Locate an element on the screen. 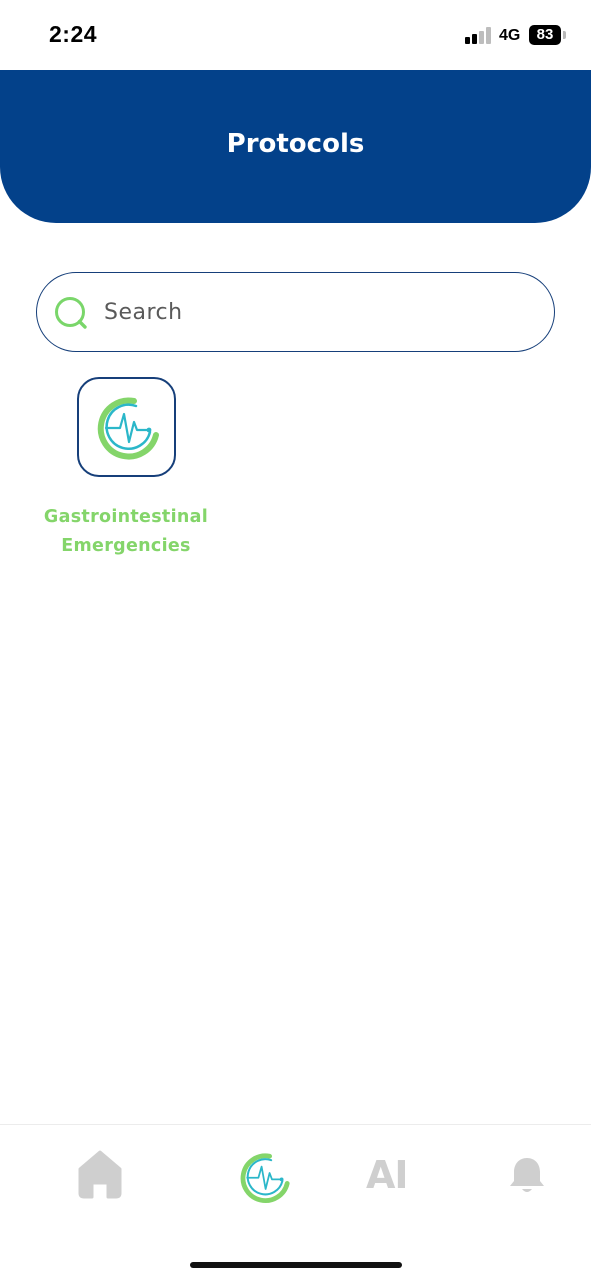 This screenshot has width=591, height=1280. protocol-tile: Gastrointestinal Emergencies is located at coordinates (126, 472).